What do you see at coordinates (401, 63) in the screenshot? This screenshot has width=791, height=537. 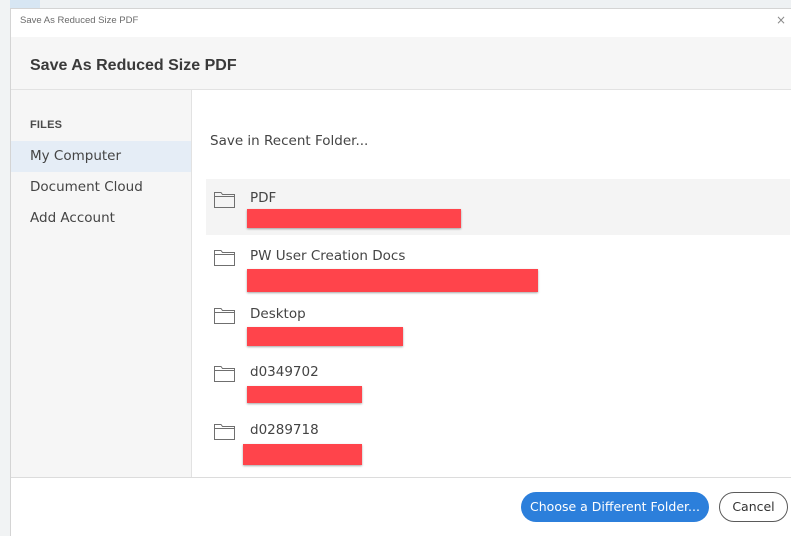 I see `dialog-header: Save As Reduced Size PDF` at bounding box center [401, 63].